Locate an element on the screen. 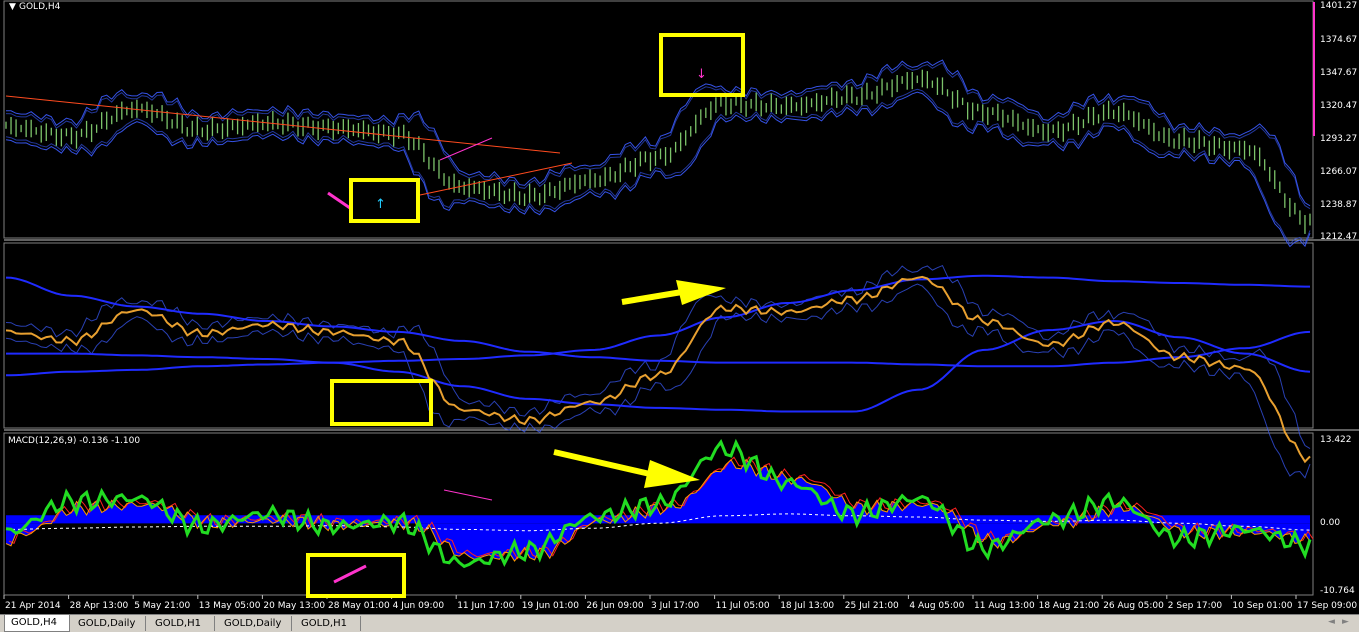  y-tick-label: 1212.47 is located at coordinates (1338, 237).